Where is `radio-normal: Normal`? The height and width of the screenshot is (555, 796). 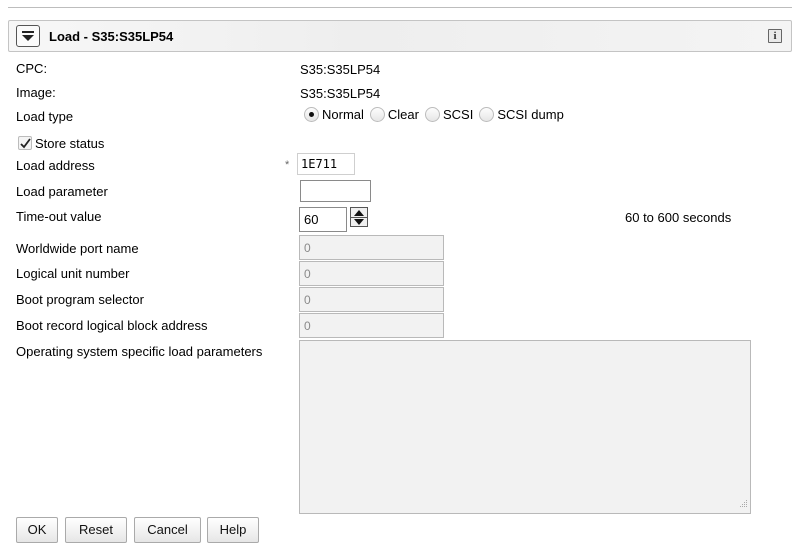
radio-normal: Normal is located at coordinates (334, 114).